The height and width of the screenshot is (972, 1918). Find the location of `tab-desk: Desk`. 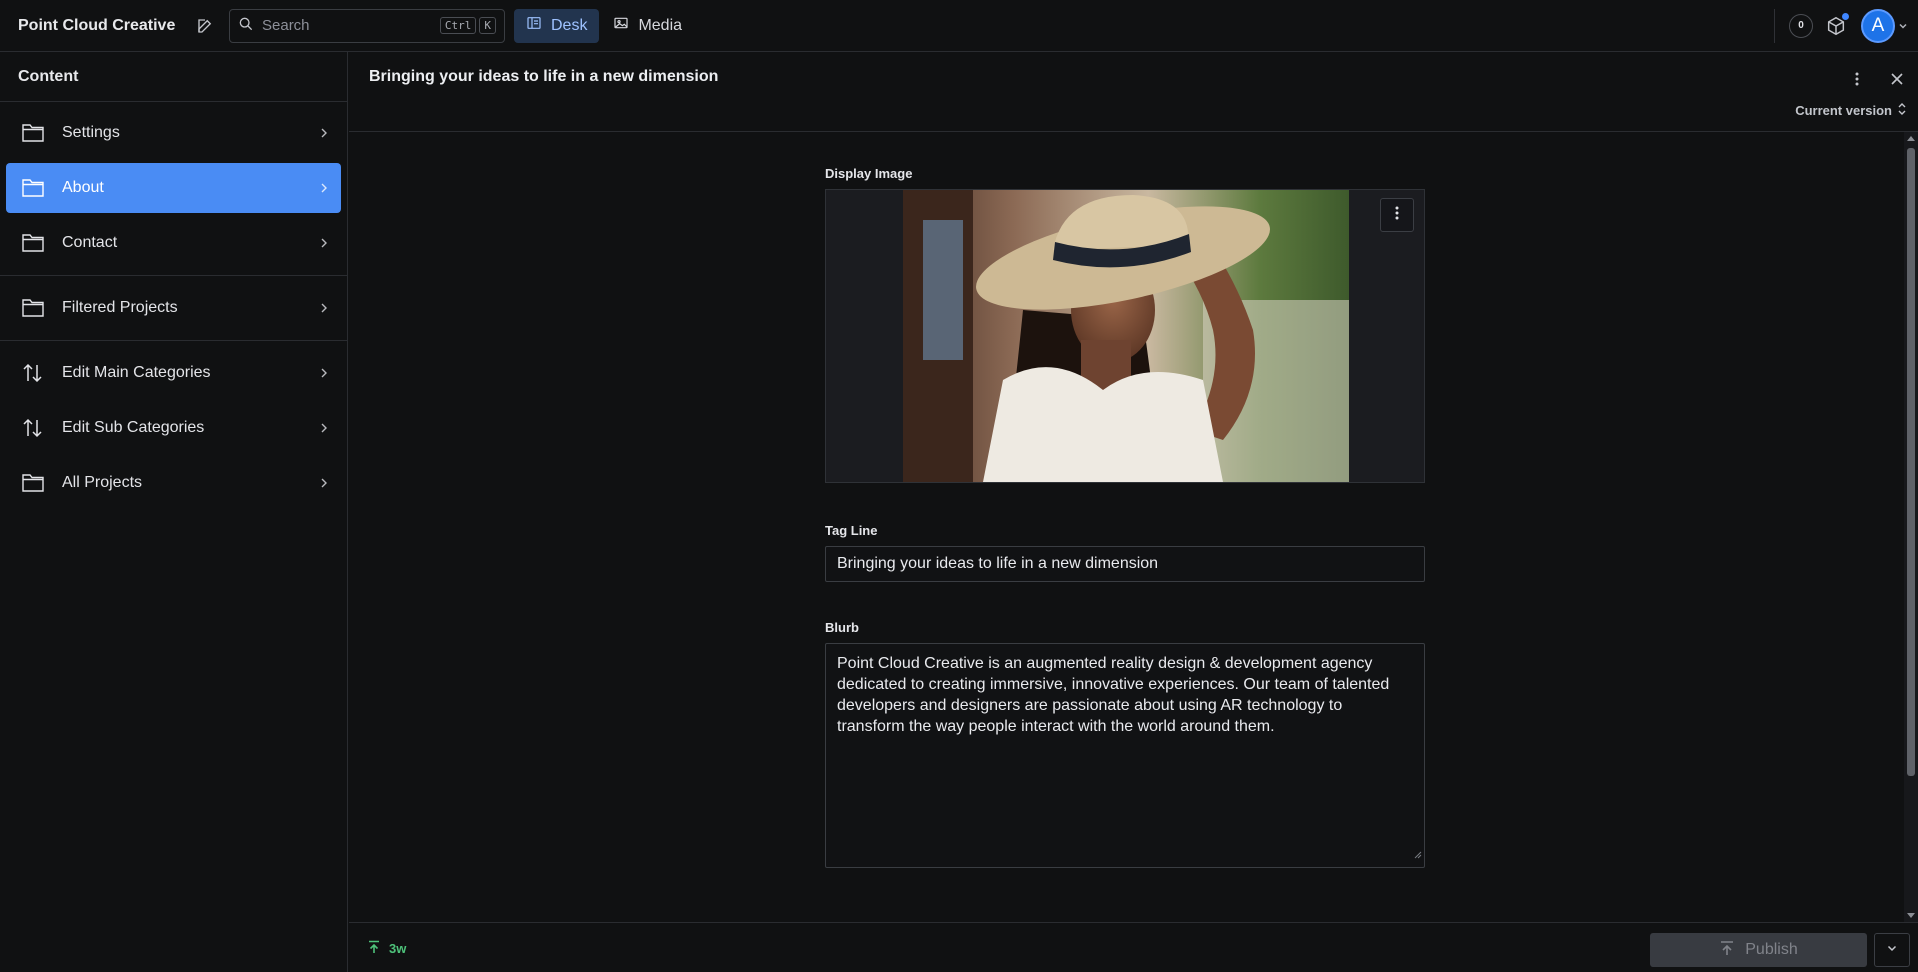

tab-desk: Desk is located at coordinates (557, 25).